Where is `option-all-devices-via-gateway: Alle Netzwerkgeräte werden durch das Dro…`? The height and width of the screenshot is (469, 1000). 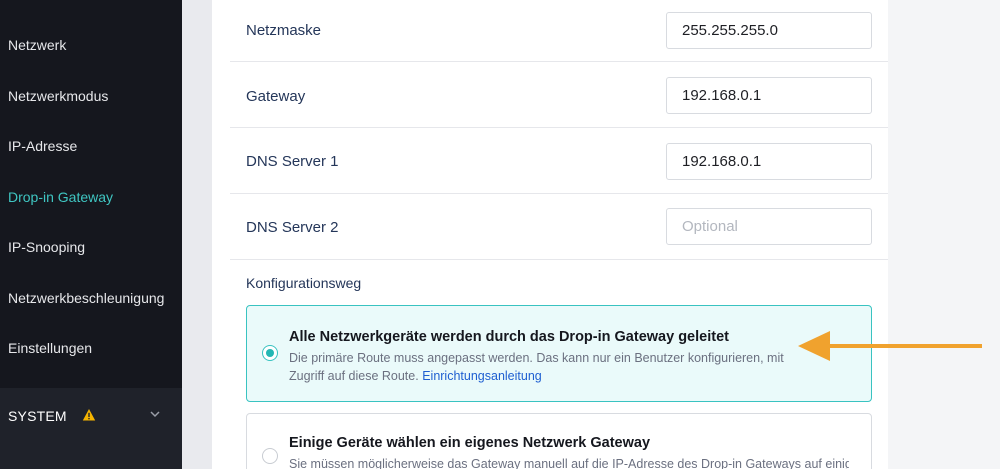 option-all-devices-via-gateway: Alle Netzwerkgeräte werden durch das Dro… is located at coordinates (559, 353).